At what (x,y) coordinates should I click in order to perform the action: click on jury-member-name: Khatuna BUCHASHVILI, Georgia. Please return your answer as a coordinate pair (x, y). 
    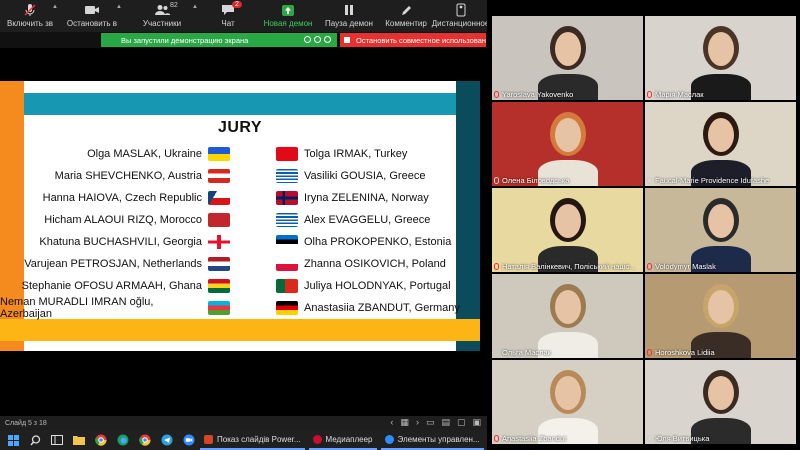
    Looking at the image, I should click on (120, 242).